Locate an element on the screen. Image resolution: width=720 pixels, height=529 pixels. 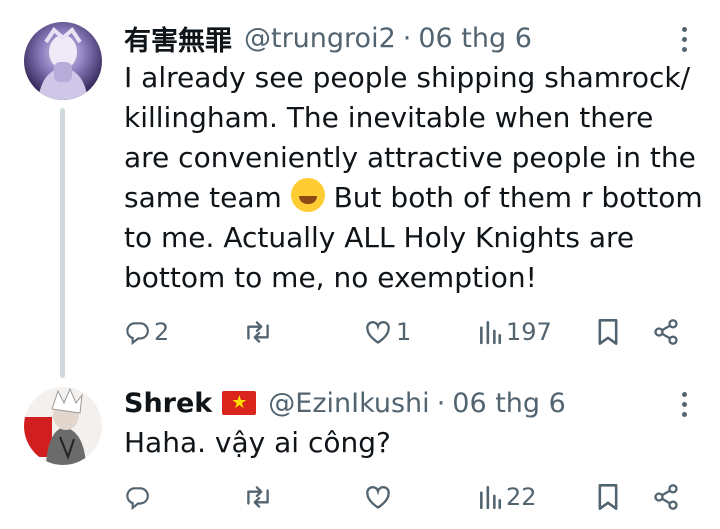
tweet-actions: 22 is located at coordinates (409, 497).